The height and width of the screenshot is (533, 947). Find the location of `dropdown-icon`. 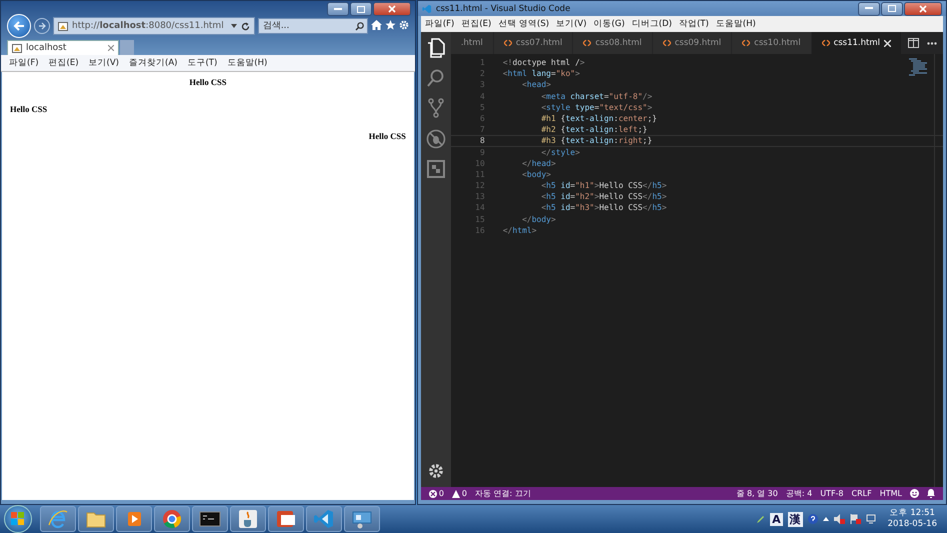

dropdown-icon is located at coordinates (233, 26).